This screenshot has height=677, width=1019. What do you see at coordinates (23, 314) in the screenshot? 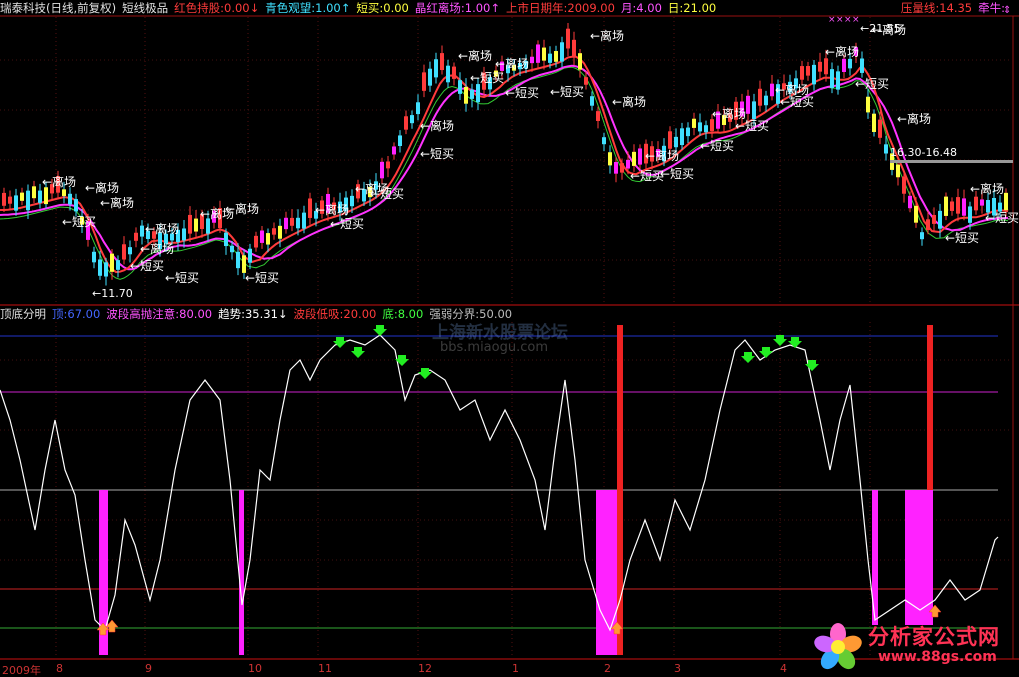
I see `sub-chart-title: 顶底分明` at bounding box center [23, 314].